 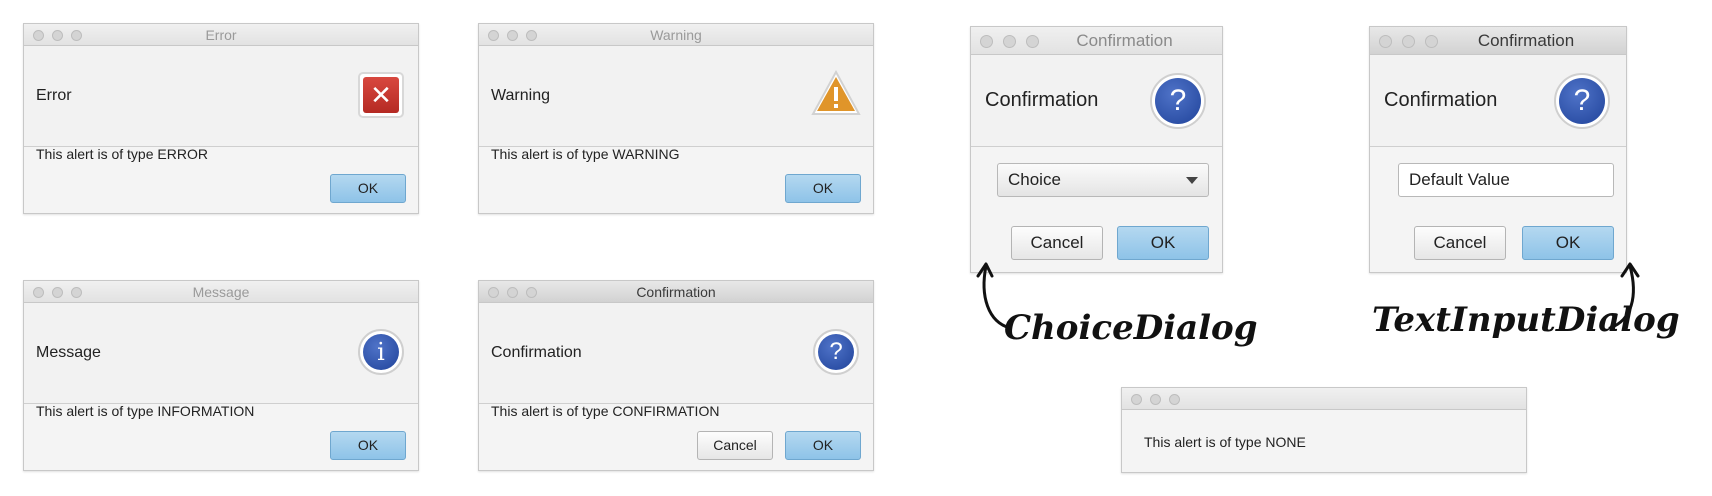 What do you see at coordinates (1324, 430) in the screenshot?
I see `none-dialog: This alert is of type NONE` at bounding box center [1324, 430].